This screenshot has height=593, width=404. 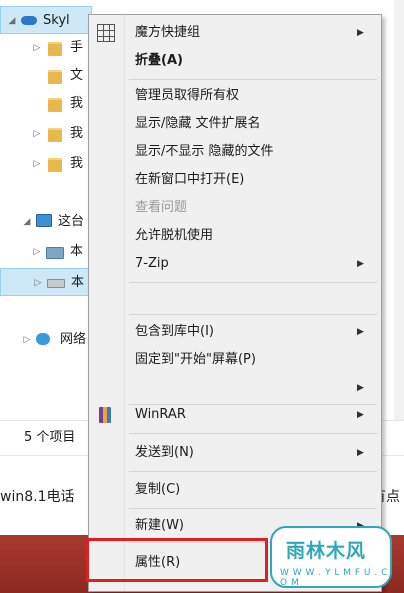 I want to click on tree-item-label: 这台, so click(x=71, y=221).